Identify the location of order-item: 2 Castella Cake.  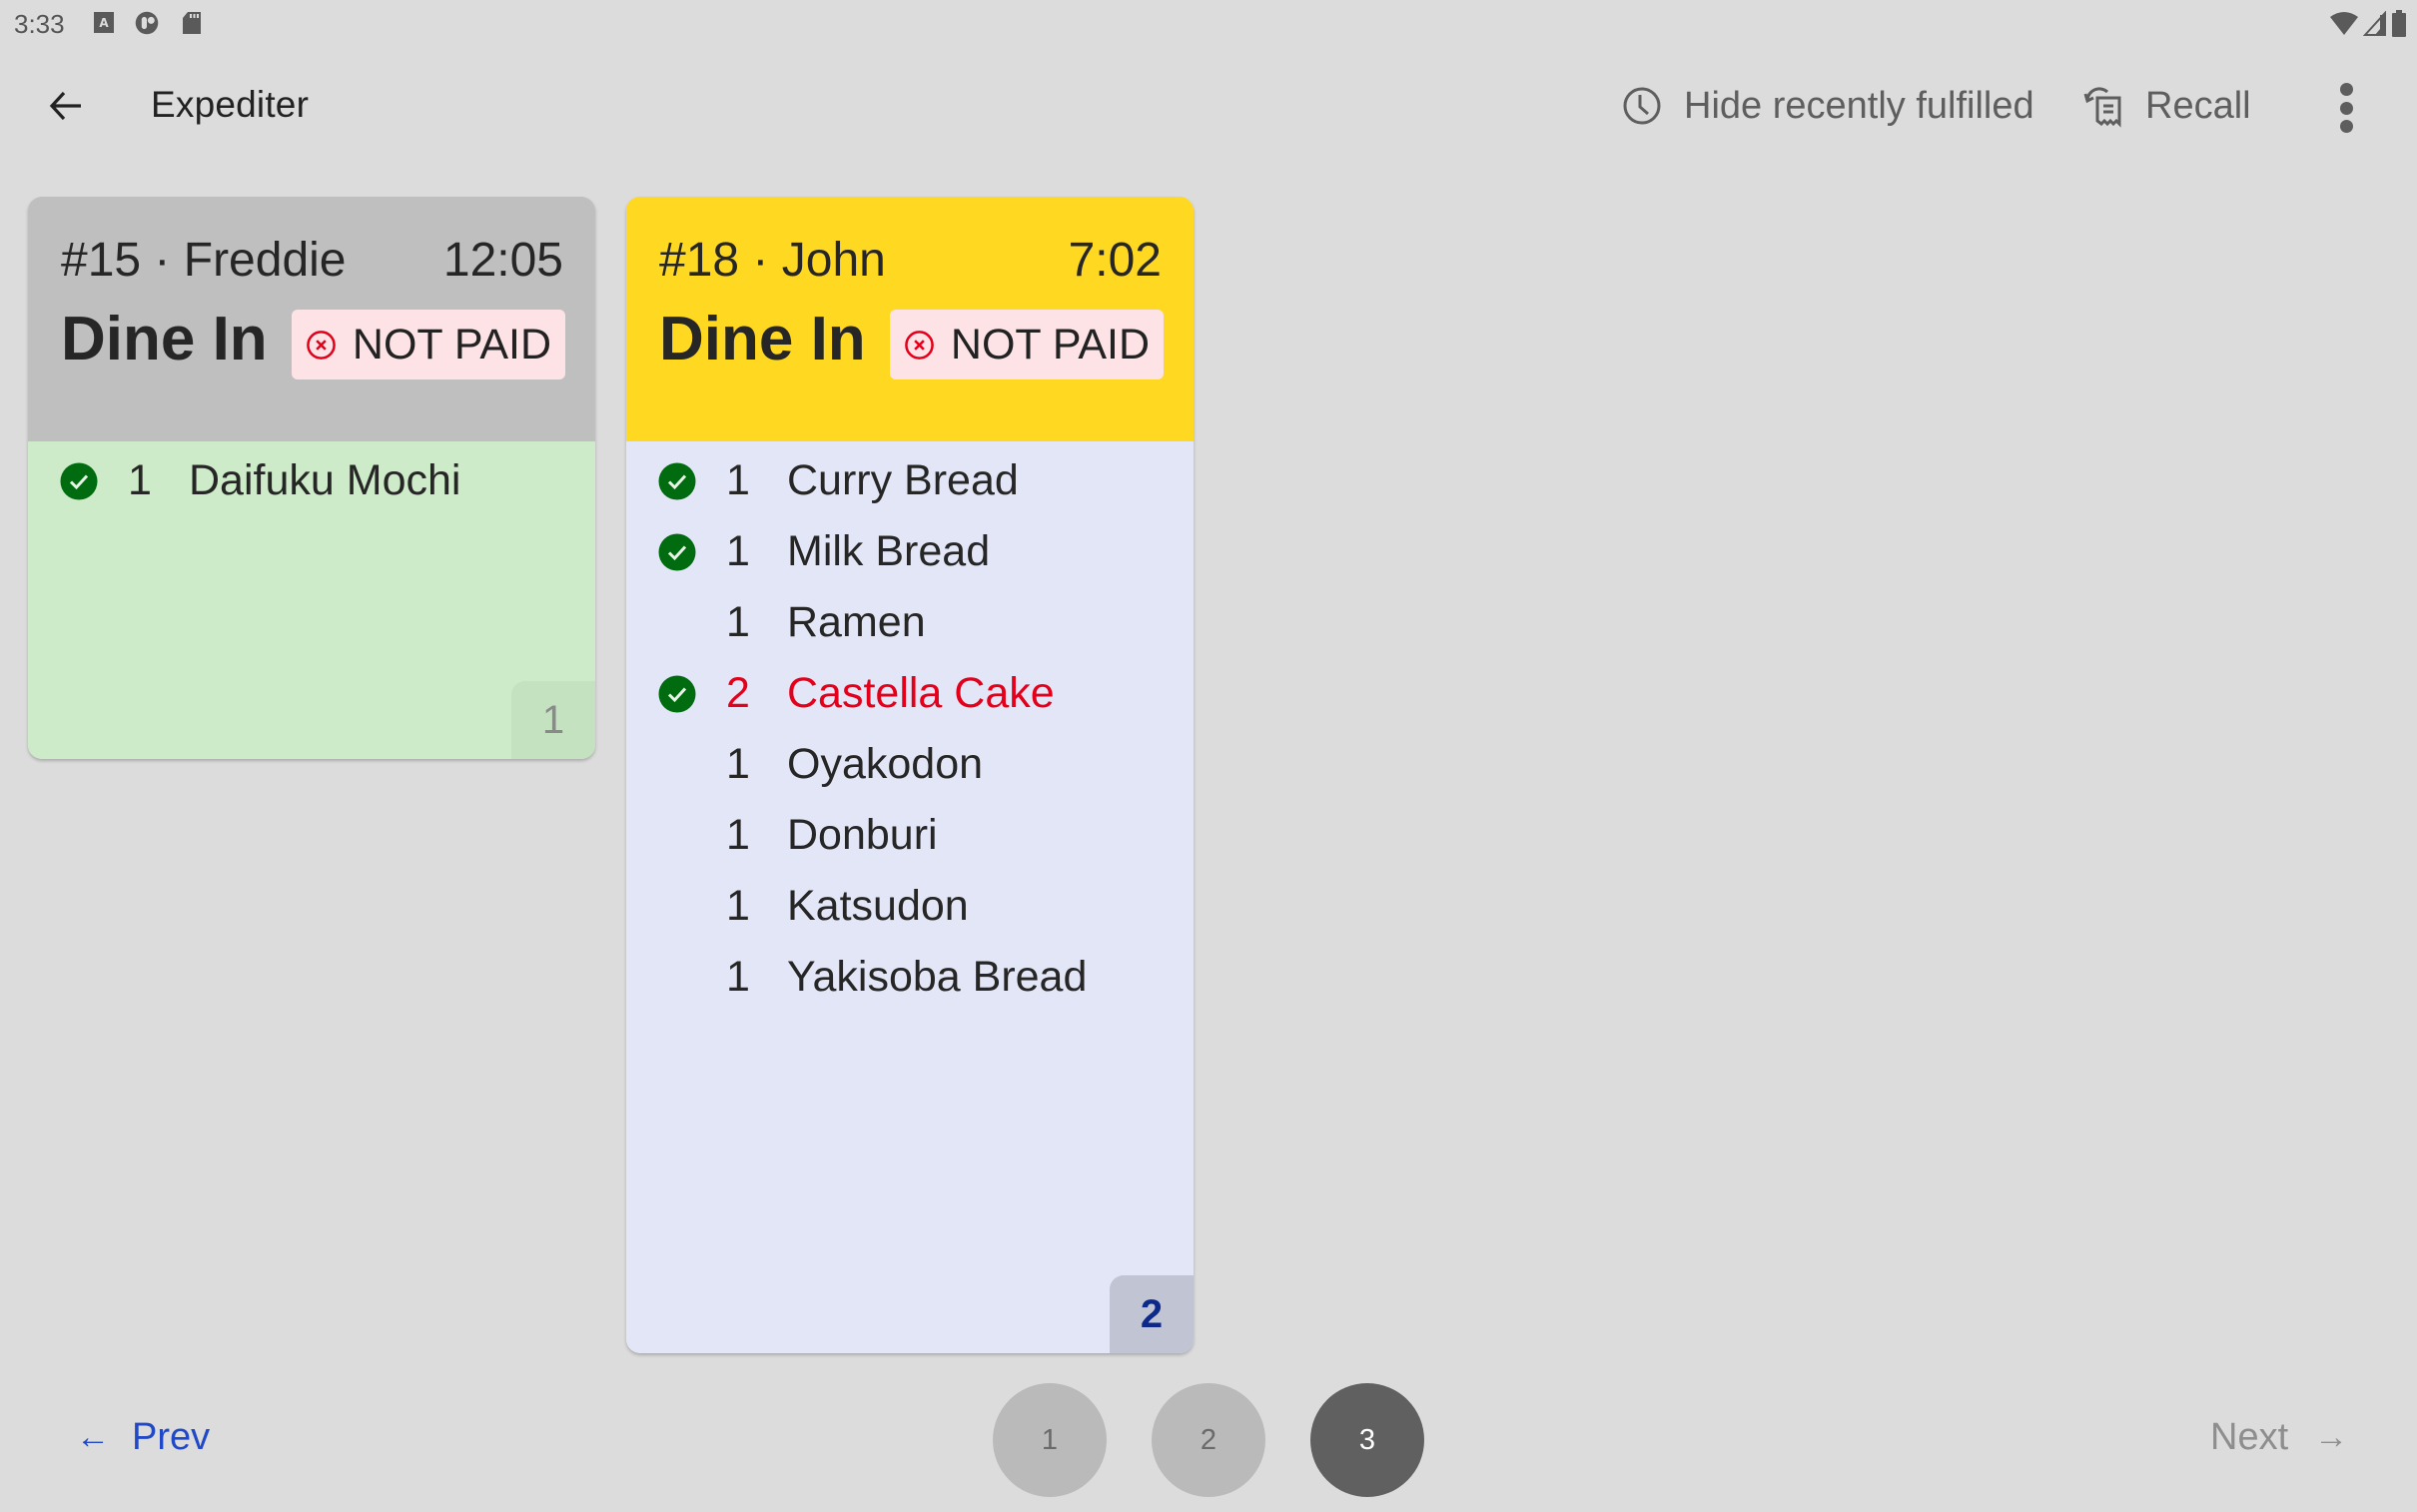
(910, 693).